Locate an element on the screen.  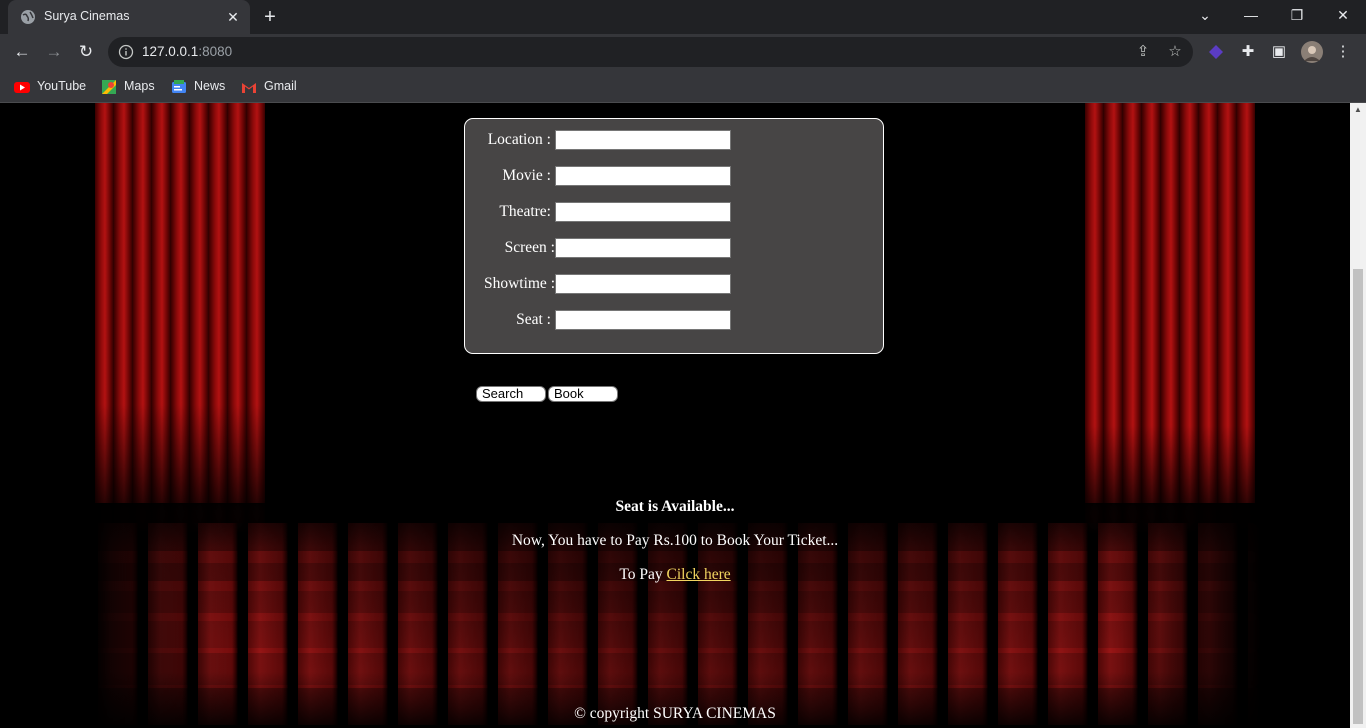
book-button: Book is located at coordinates (583, 394).